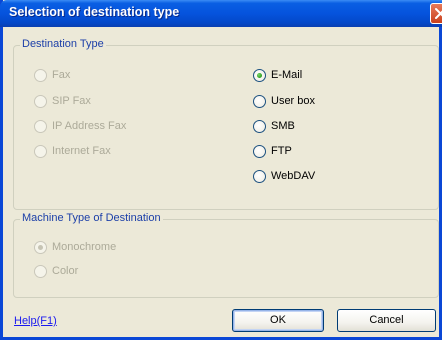 This screenshot has height=340, width=442. I want to click on window-title: Selection of destination type, so click(94, 12).